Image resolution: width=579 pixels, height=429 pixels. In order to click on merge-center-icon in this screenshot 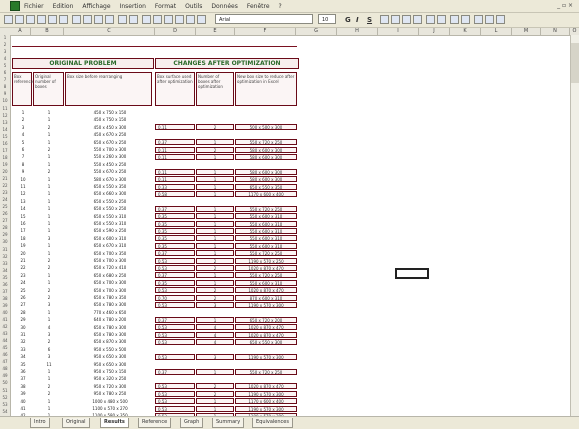, I will do `click(417, 19)`.